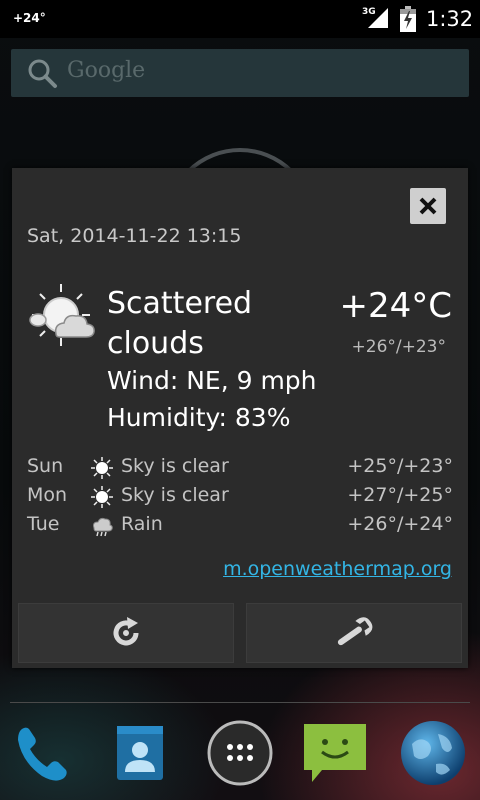 This screenshot has height=800, width=480. I want to click on current-humidity: Humidity: 83%, so click(199, 417).